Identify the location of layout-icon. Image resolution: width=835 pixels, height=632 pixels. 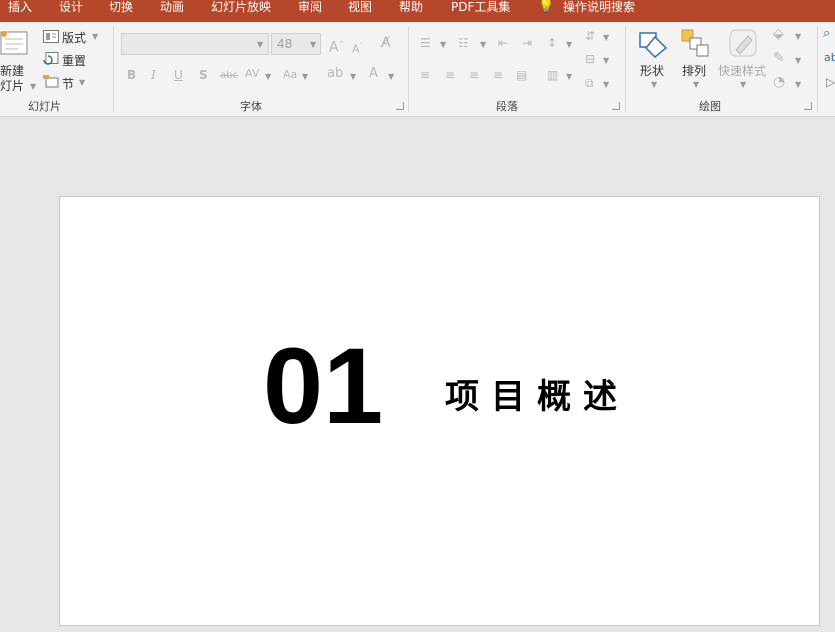
(51, 36).